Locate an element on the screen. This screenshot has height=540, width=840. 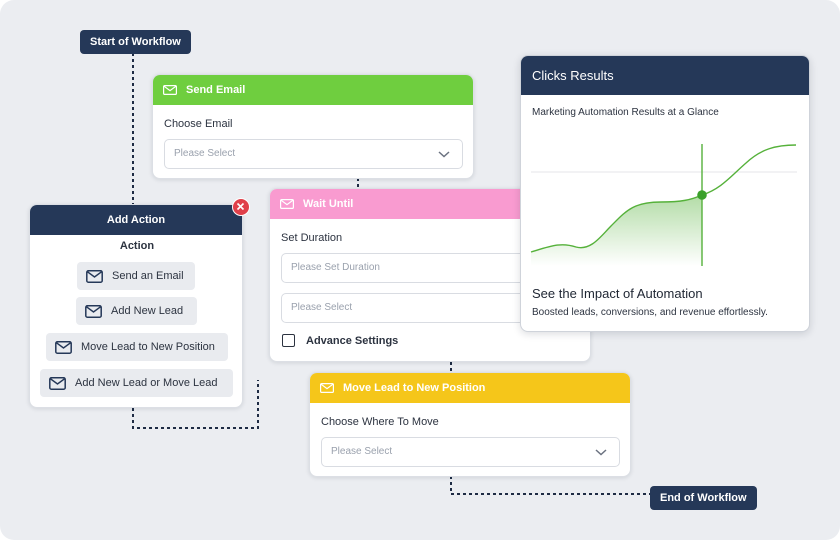
add-new-lead-or-move-lead-button: Add New Lead or Move Lead is located at coordinates (136, 383).